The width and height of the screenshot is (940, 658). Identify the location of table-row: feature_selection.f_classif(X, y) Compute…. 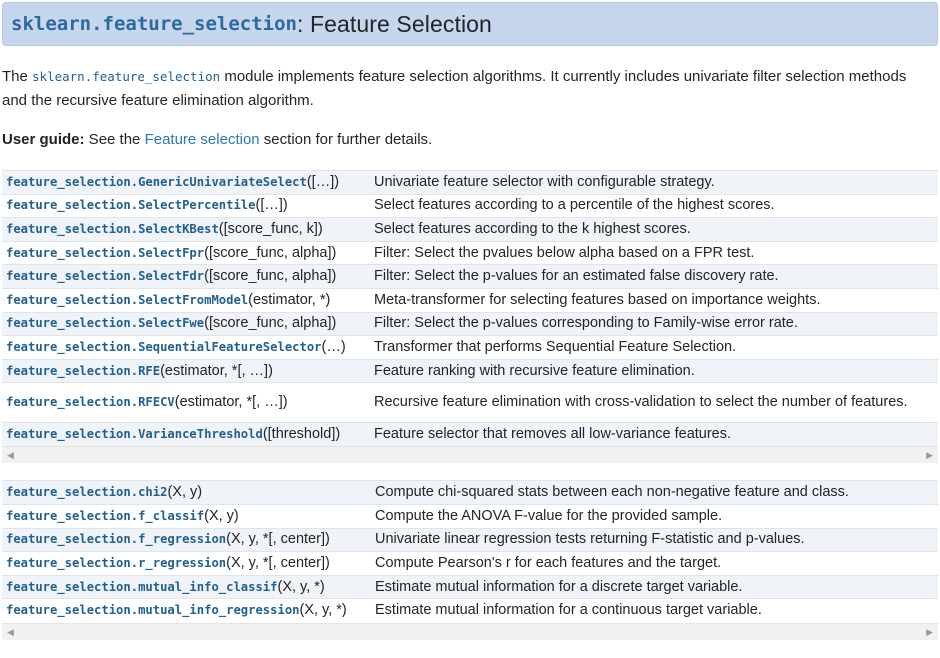
(470, 516).